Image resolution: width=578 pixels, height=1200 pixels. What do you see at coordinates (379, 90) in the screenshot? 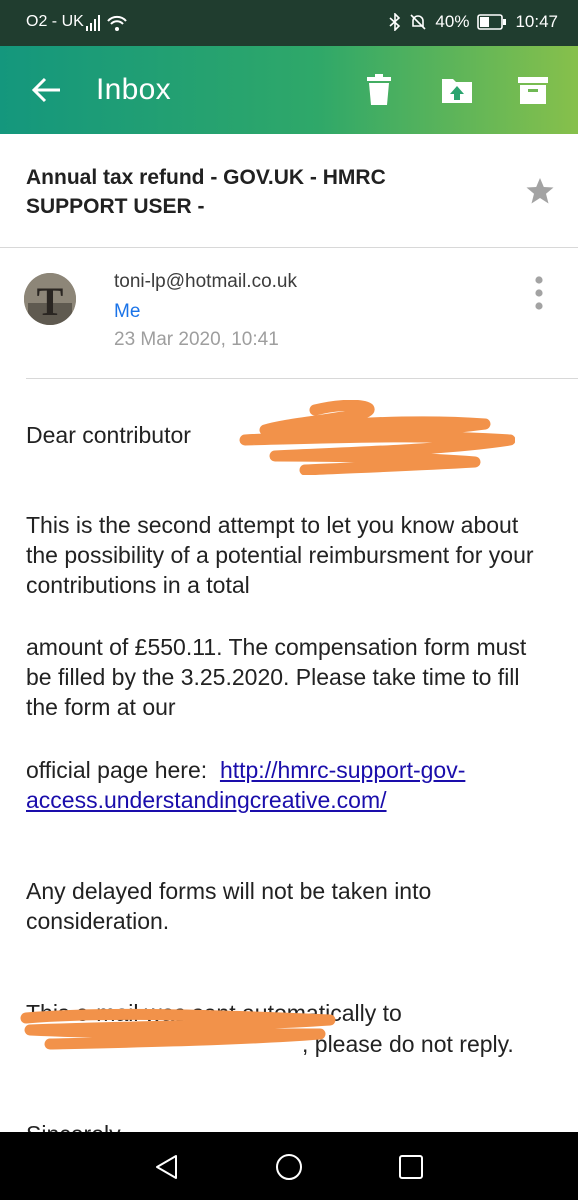
I see `delete-icon` at bounding box center [379, 90].